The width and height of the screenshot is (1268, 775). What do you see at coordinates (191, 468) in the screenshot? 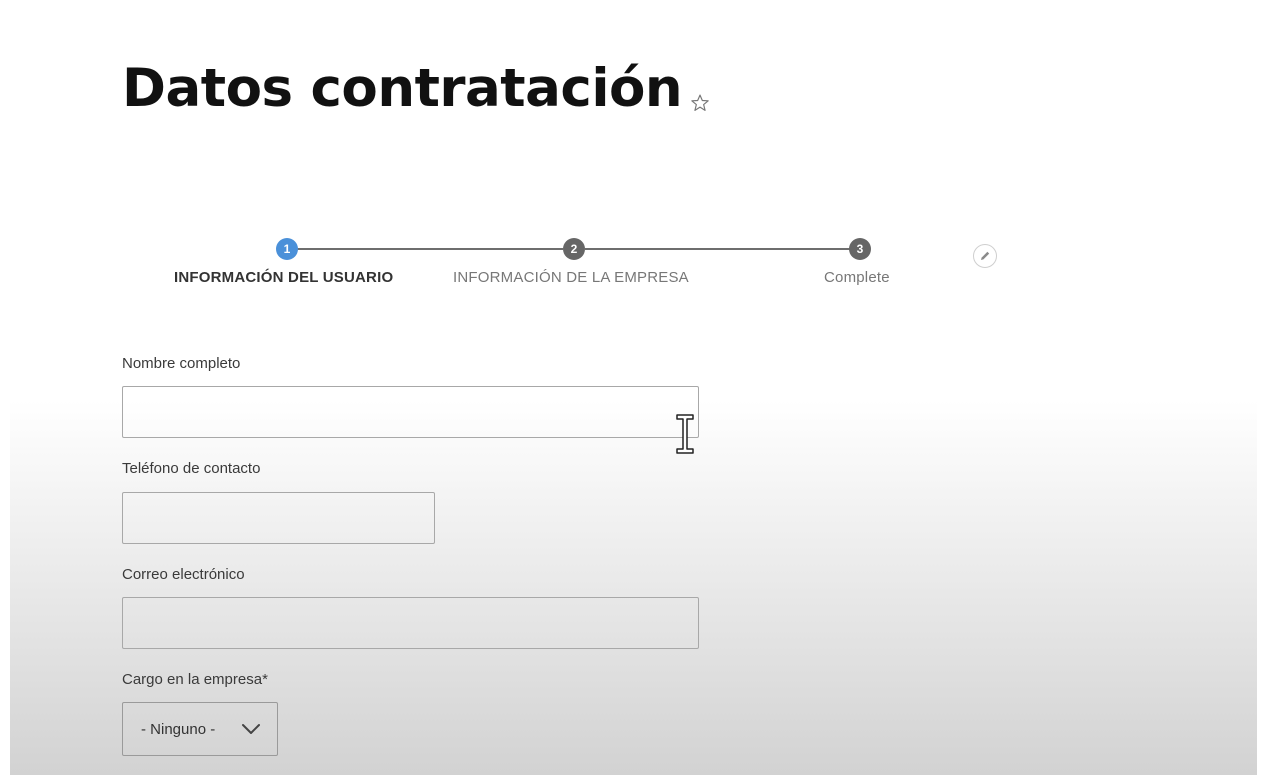
I see `phone-label: Teléfono de contacto` at bounding box center [191, 468].